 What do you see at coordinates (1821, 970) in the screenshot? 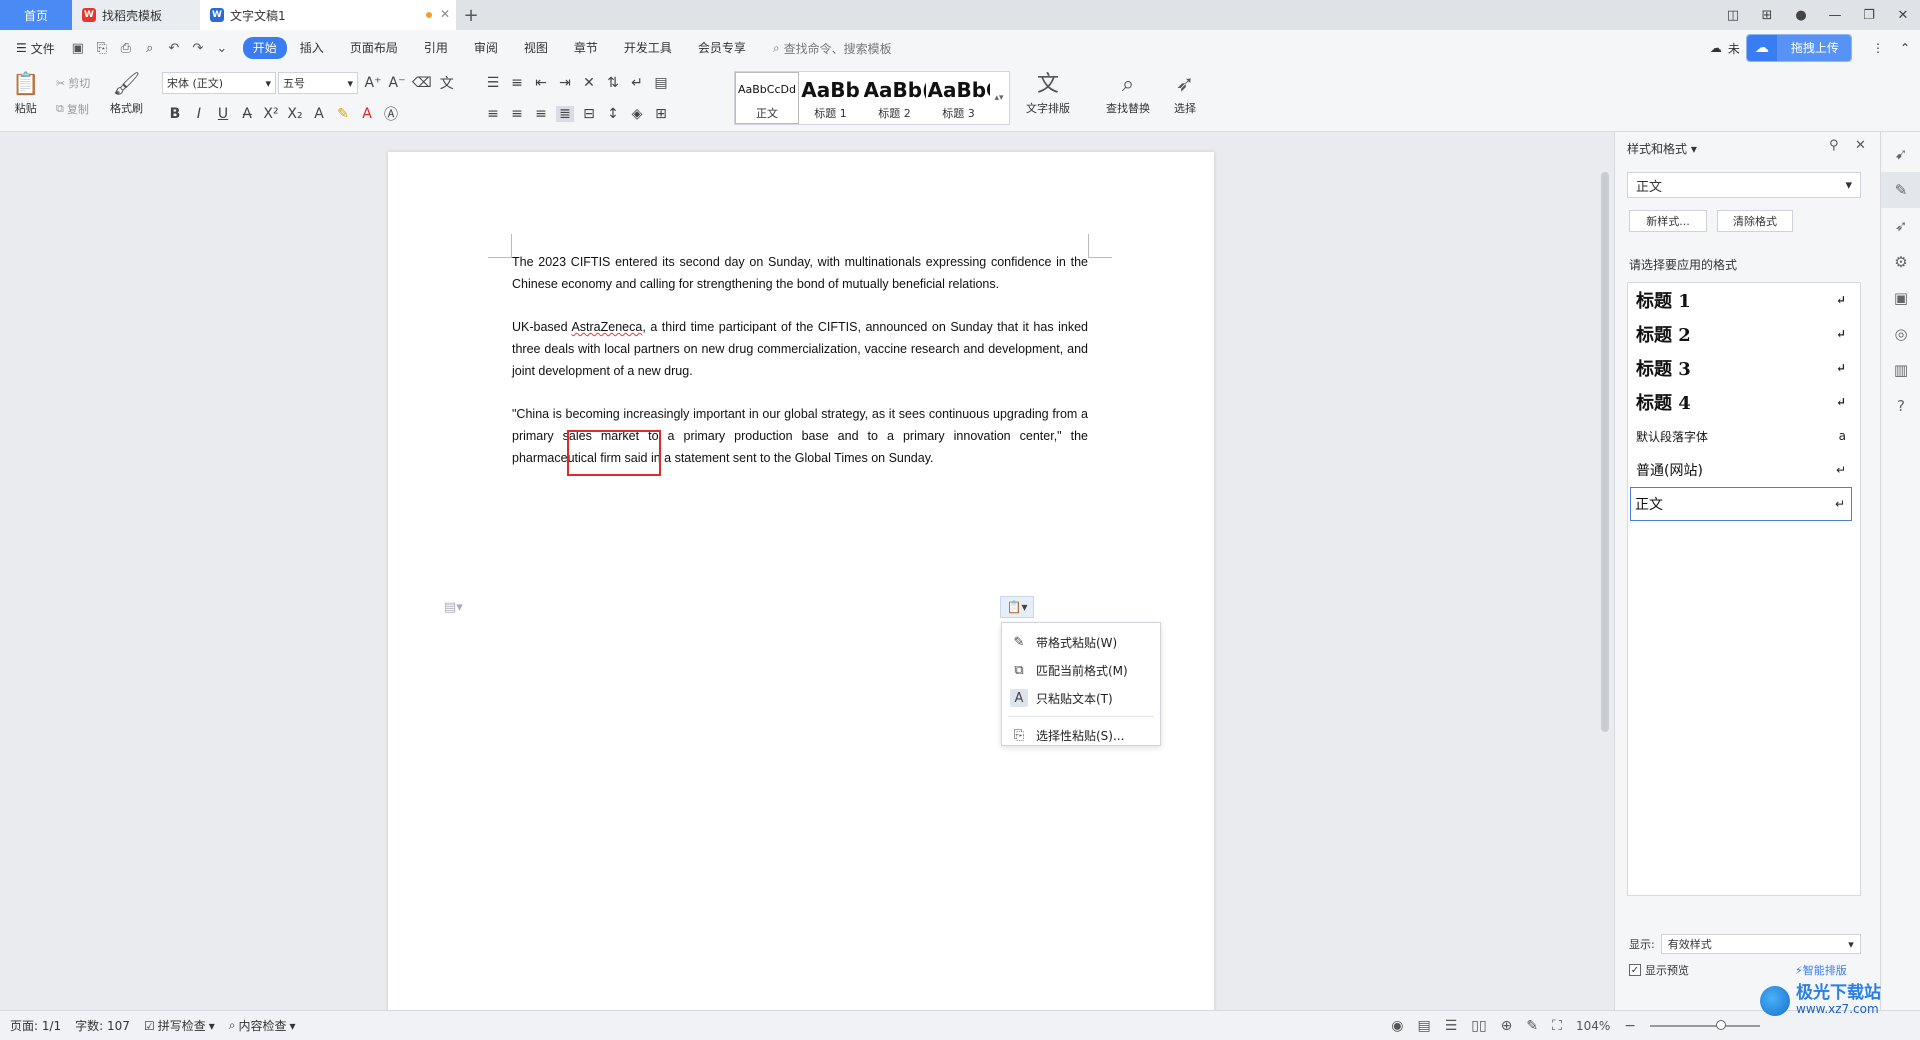
I see `smart-layout-link: ⚡智能排版` at bounding box center [1821, 970].